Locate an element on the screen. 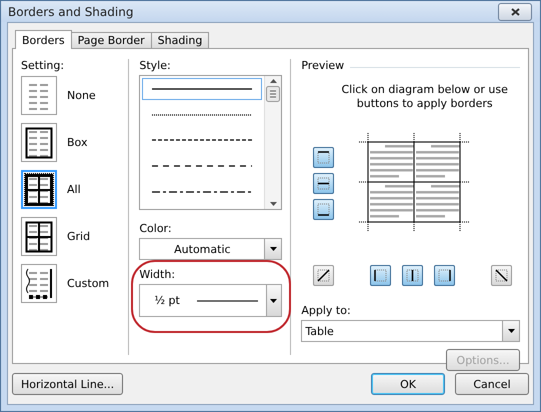 Image resolution: width=541 pixels, height=412 pixels. close-icon is located at coordinates (515, 12).